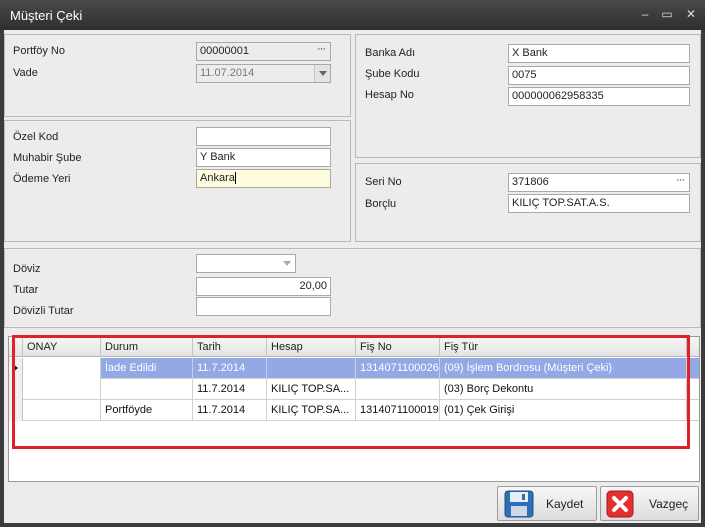 The image size is (705, 527). Describe the element at coordinates (263, 306) in the screenshot. I see `dovizli-tutar-input` at that location.